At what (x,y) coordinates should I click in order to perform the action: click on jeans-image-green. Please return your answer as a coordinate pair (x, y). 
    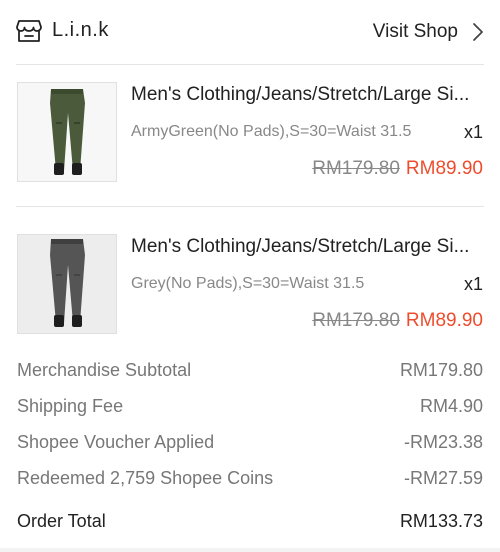
    Looking at the image, I should click on (67, 132).